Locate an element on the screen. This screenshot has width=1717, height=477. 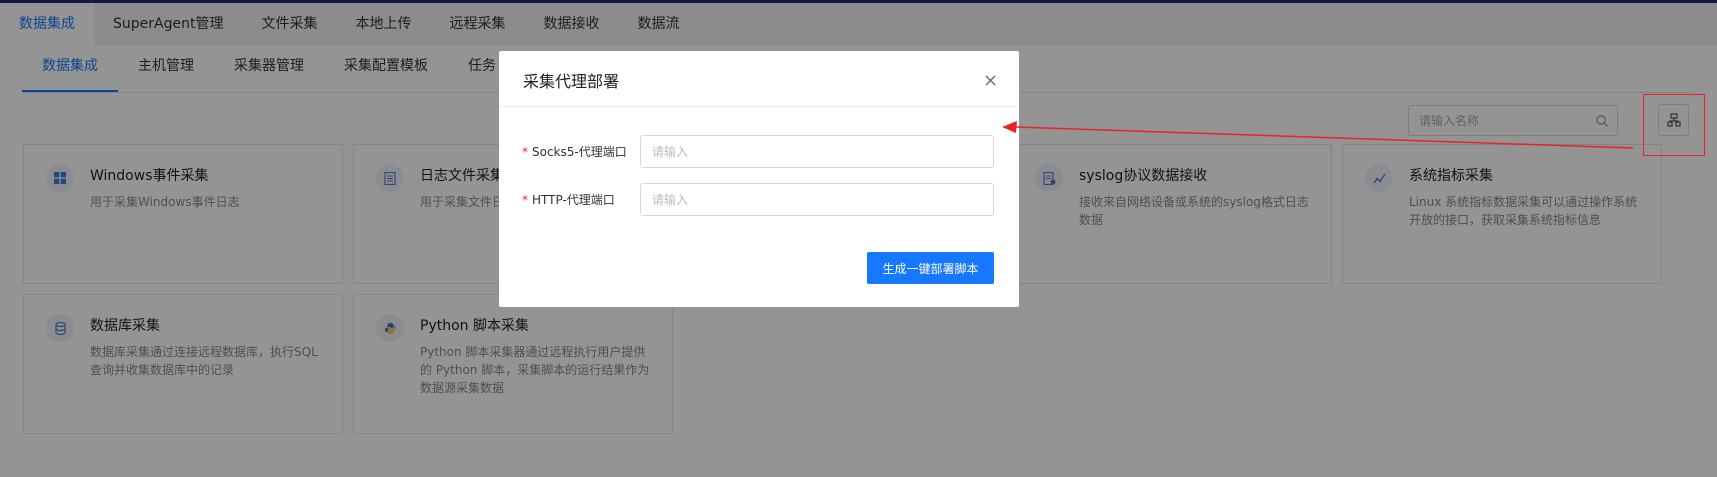
socks5-port-label: * Socks5-代理端口 is located at coordinates (574, 151).